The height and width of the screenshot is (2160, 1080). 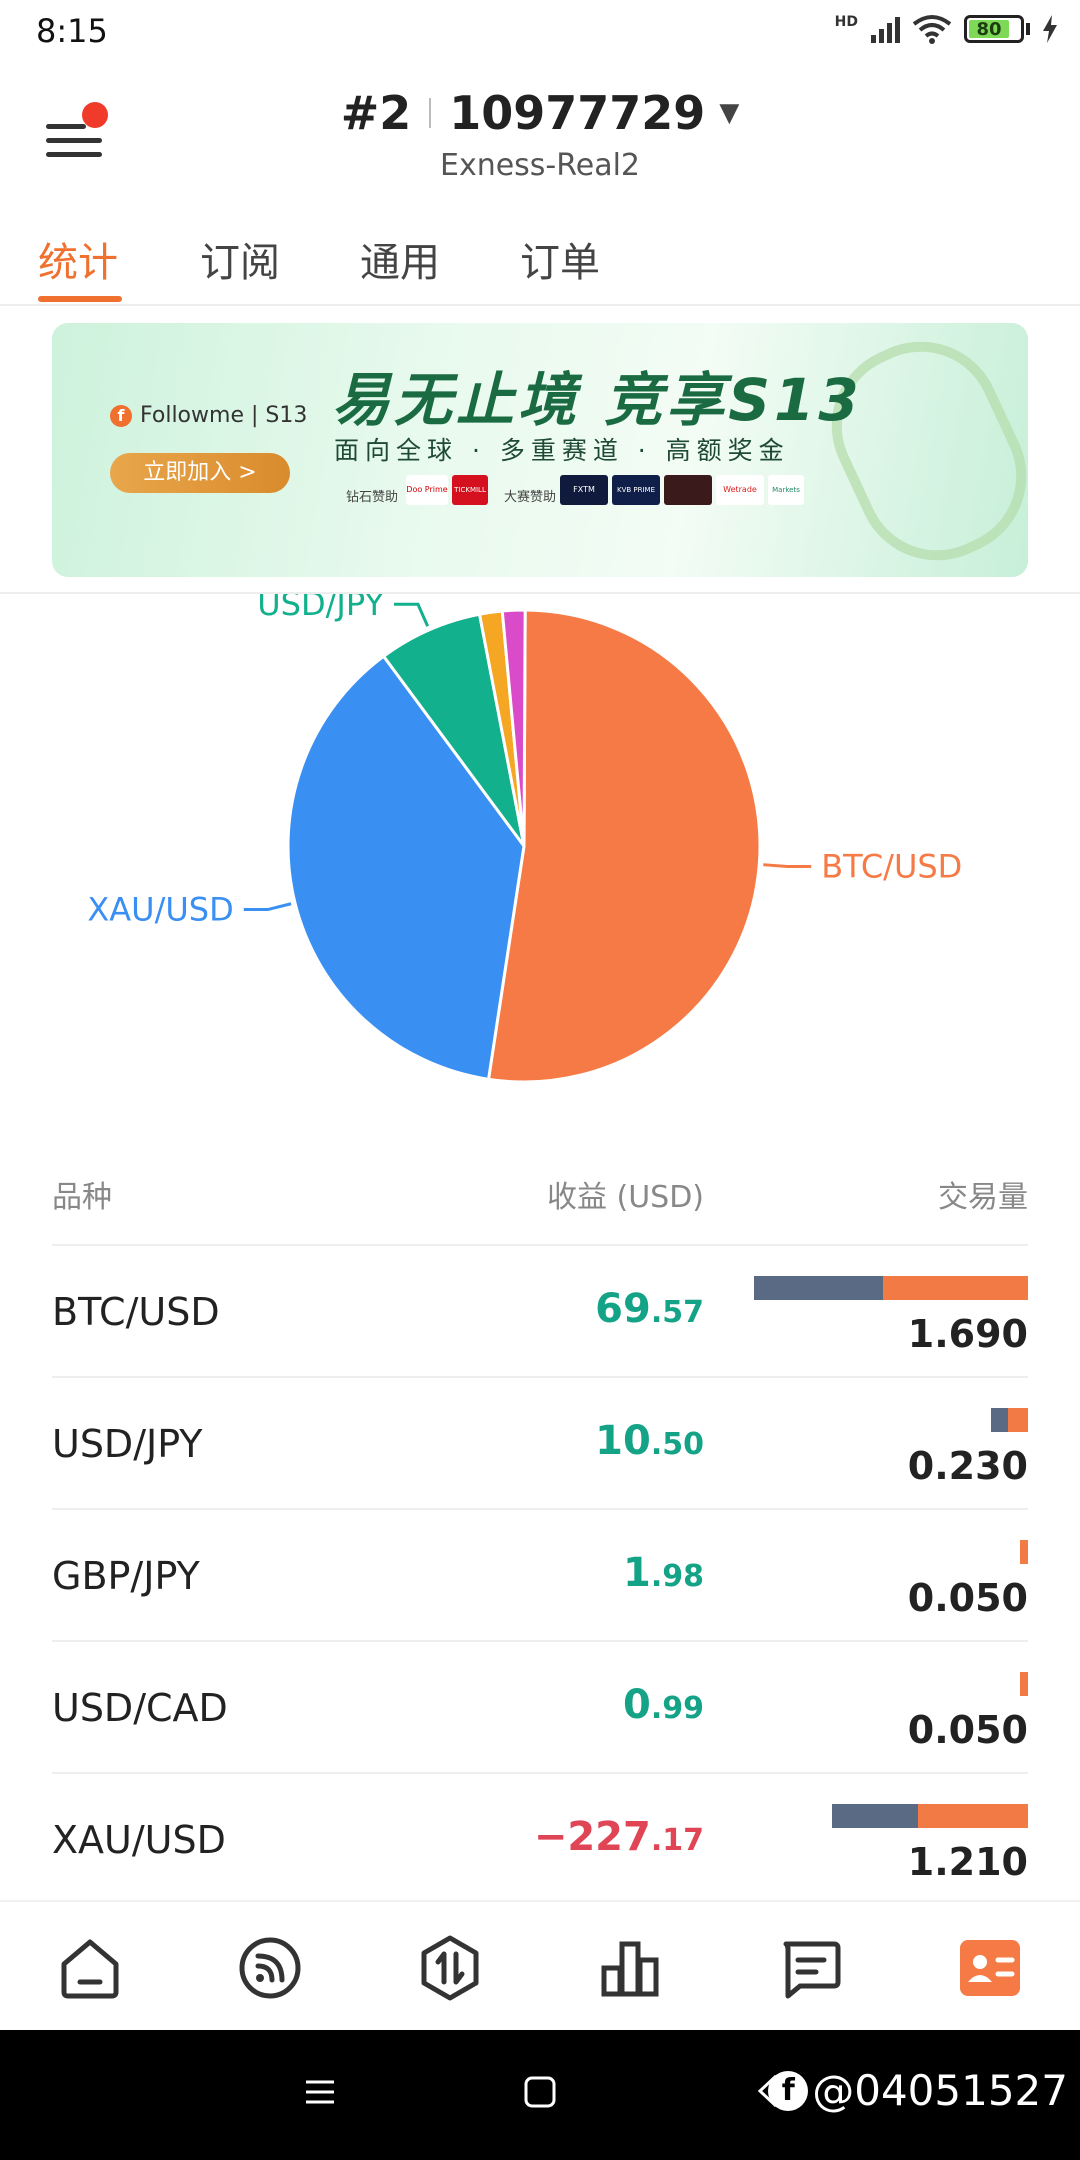 What do you see at coordinates (983, 1197) in the screenshot?
I see `header-volume: 交易量` at bounding box center [983, 1197].